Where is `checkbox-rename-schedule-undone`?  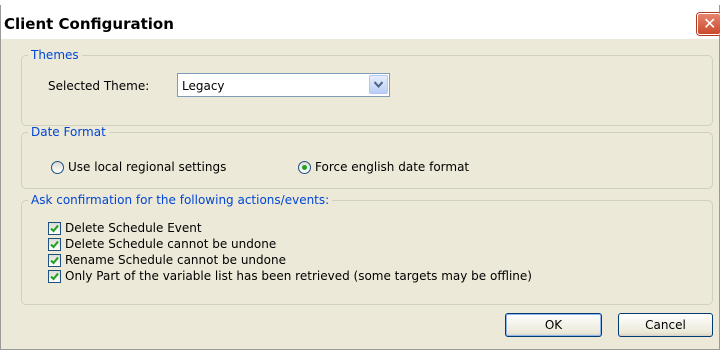
checkbox-rename-schedule-undone is located at coordinates (54, 260).